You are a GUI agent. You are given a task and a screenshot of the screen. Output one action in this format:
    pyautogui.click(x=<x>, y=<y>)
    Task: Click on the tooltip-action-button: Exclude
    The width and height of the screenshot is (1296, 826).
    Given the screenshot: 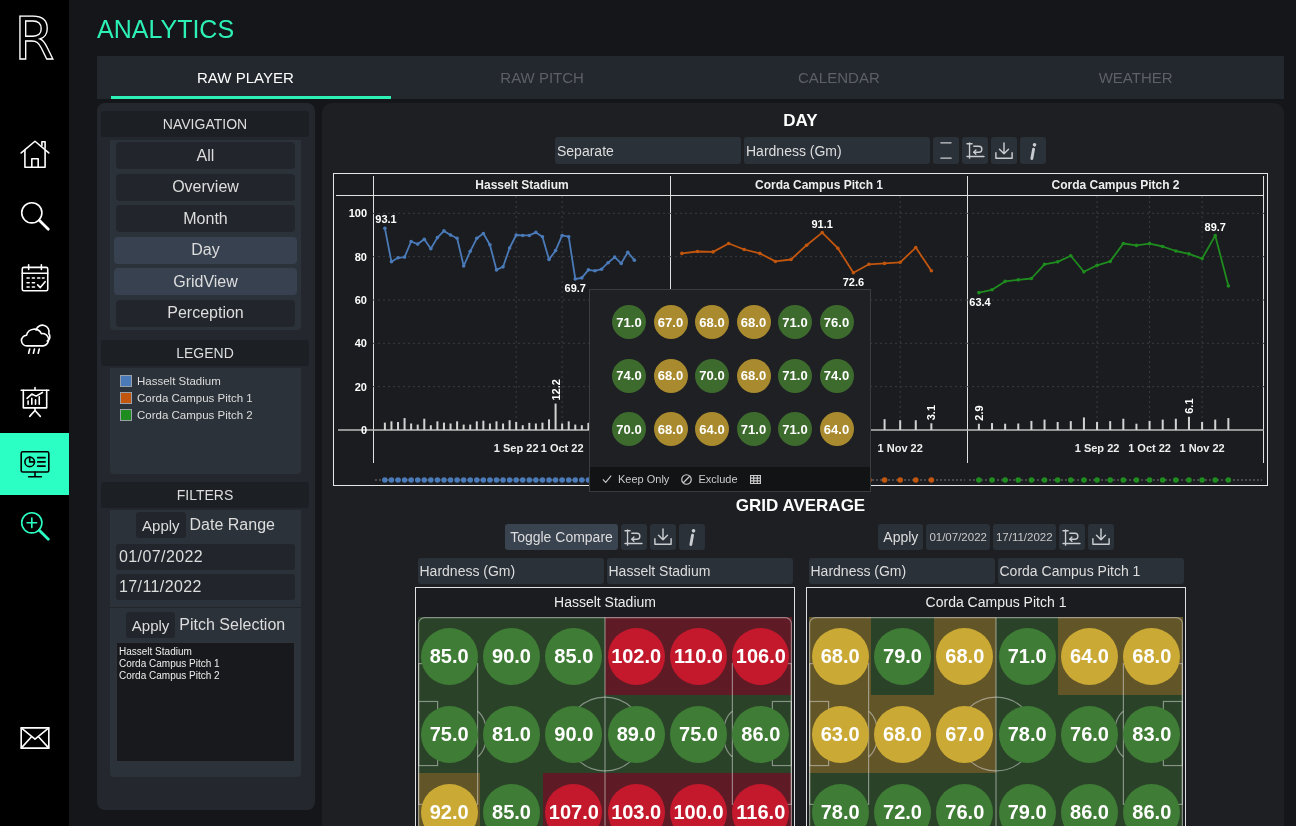 What is the action you would take?
    pyautogui.click(x=709, y=479)
    